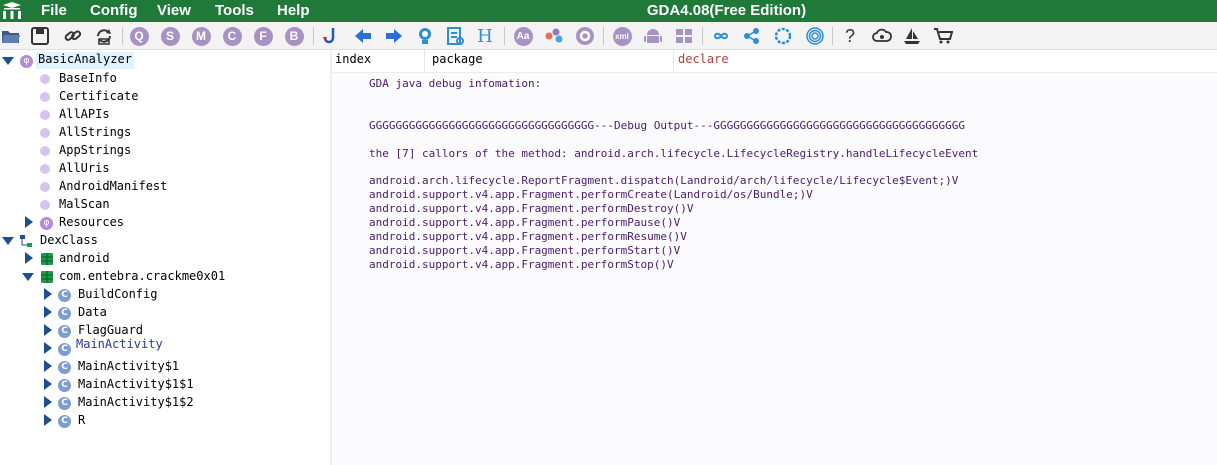 The height and width of the screenshot is (465, 1217). Describe the element at coordinates (113, 10) in the screenshot. I see `menu-config: Config` at that location.